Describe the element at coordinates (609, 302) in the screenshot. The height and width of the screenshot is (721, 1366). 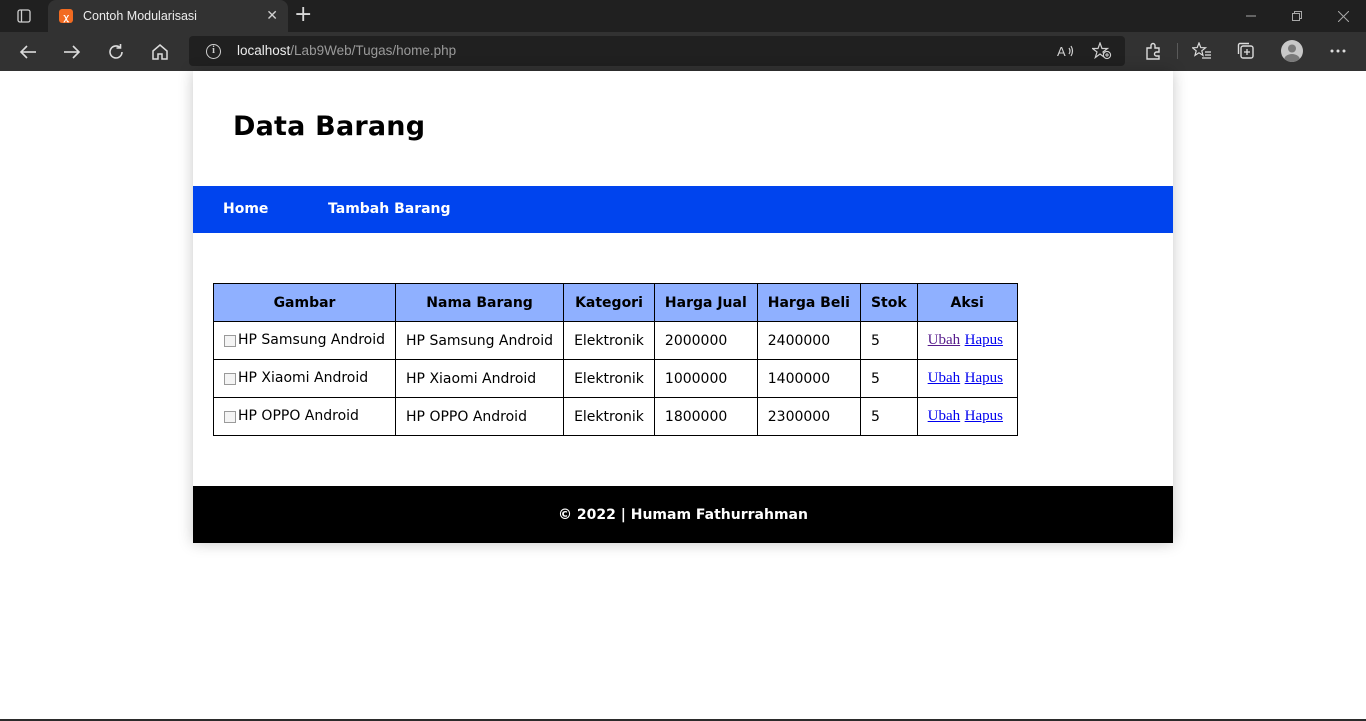
I see `column-header-kategori: Kategori` at that location.